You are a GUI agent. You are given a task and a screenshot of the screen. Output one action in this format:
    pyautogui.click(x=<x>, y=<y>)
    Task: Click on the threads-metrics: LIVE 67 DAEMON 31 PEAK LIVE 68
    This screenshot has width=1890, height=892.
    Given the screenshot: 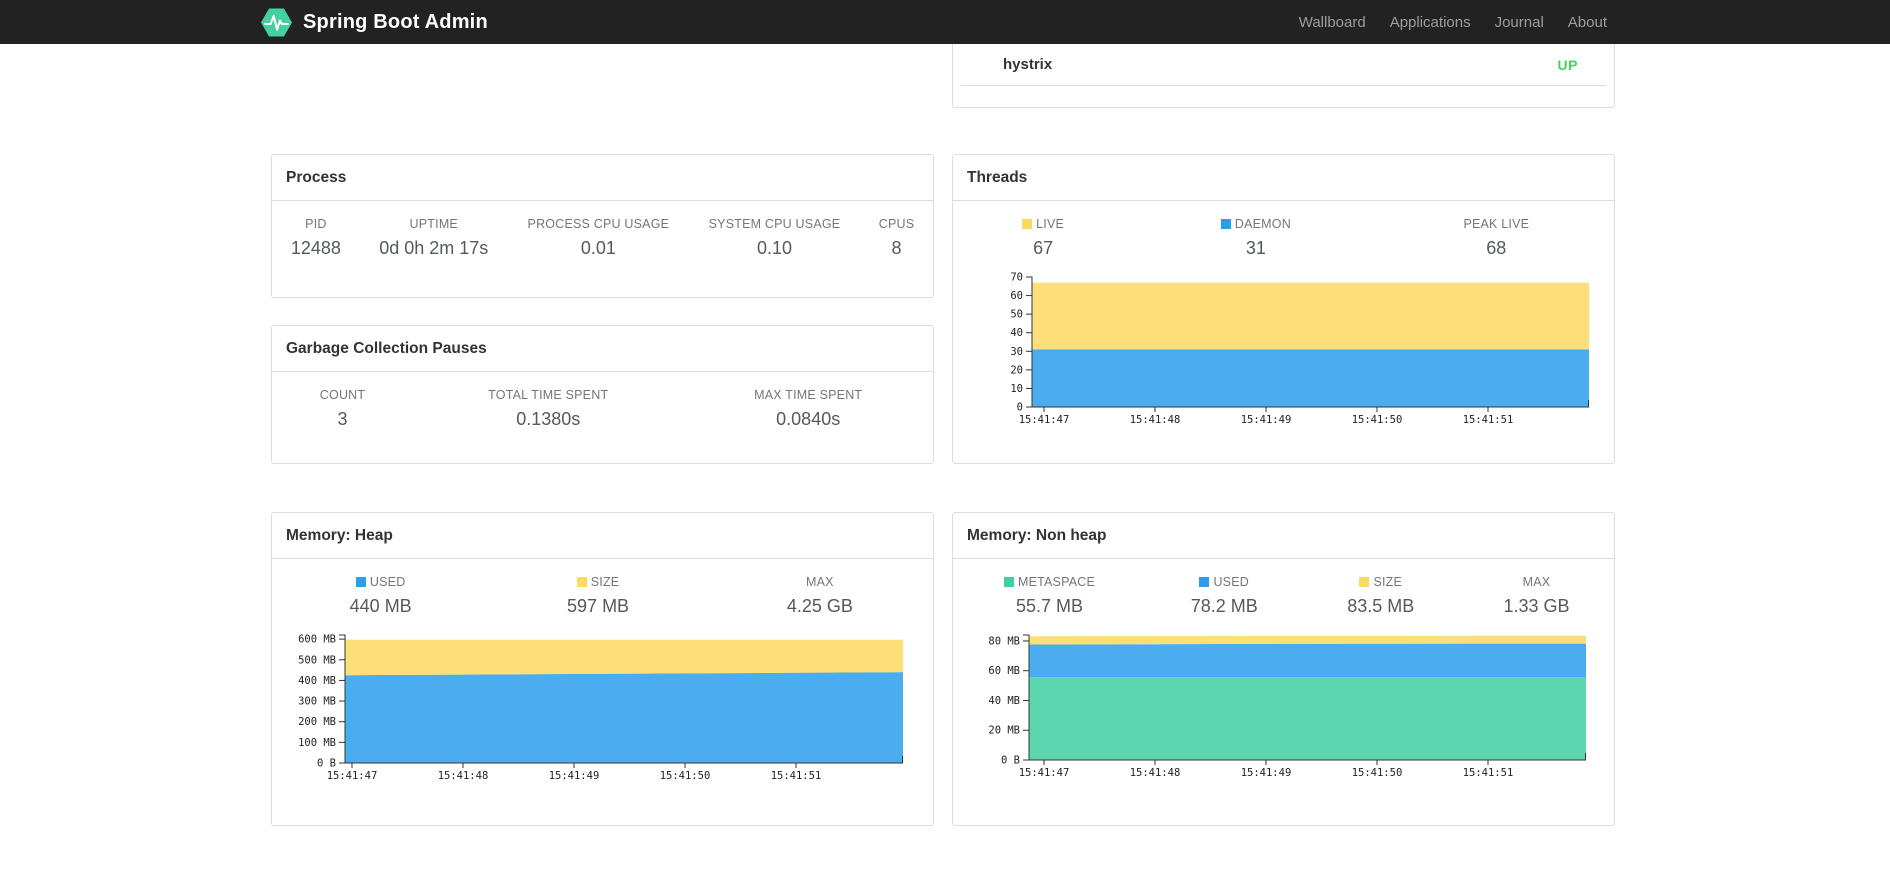 What is the action you would take?
    pyautogui.click(x=1283, y=238)
    